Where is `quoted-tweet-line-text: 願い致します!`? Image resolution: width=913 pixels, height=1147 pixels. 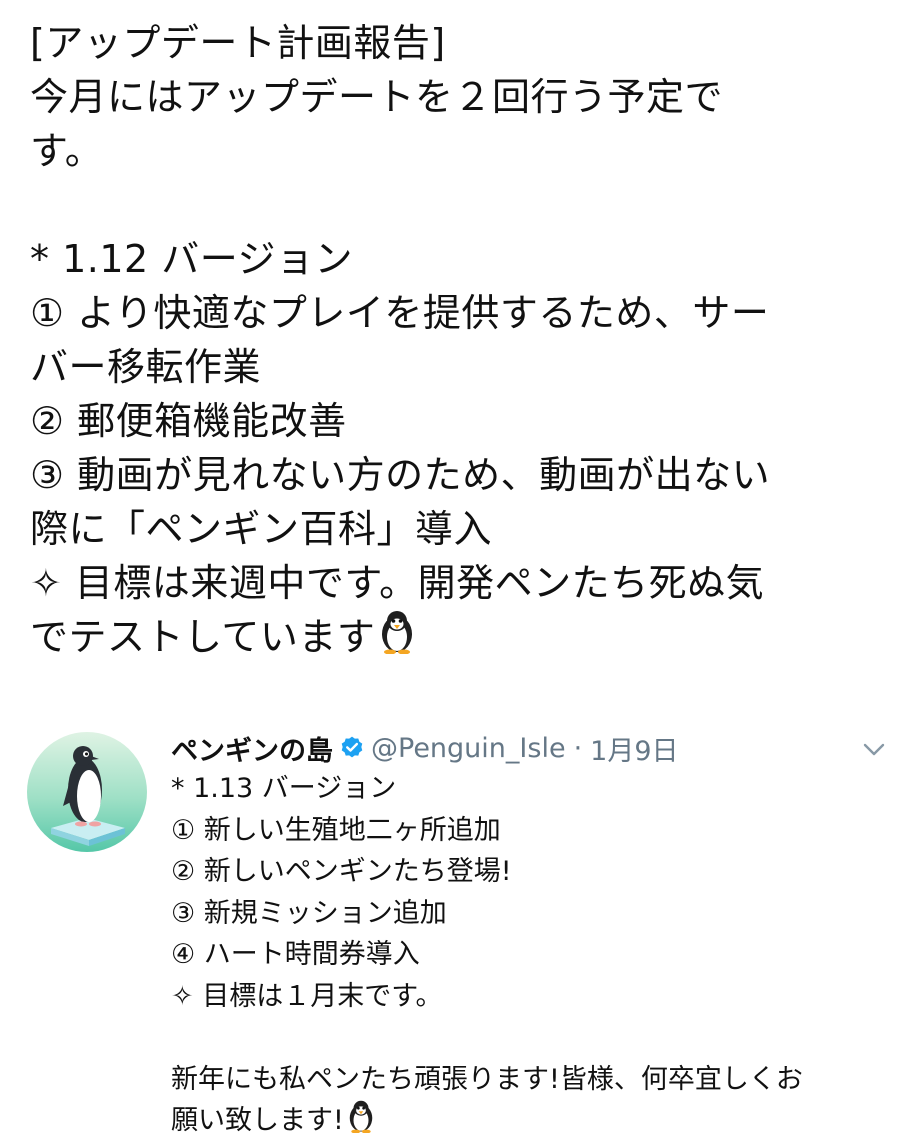
quoted-tweet-line-text: 願い致します! is located at coordinates (257, 1120).